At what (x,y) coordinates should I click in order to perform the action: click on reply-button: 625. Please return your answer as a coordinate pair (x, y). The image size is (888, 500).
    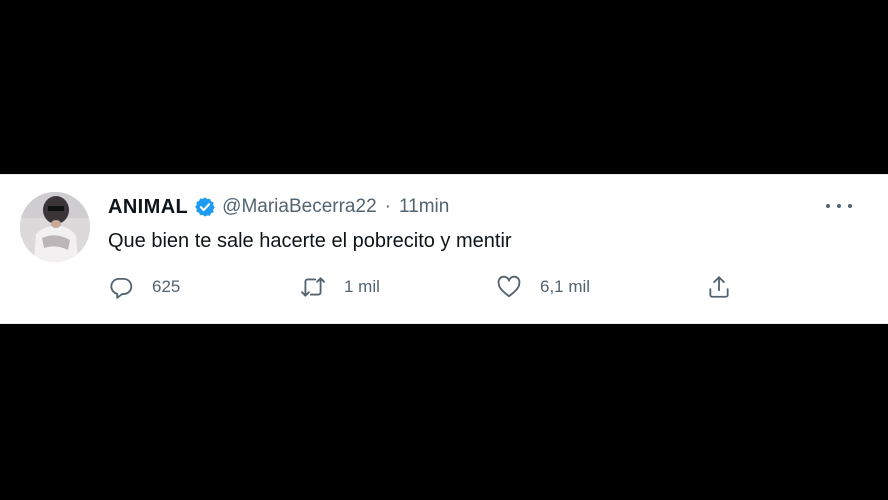
    Looking at the image, I should click on (144, 287).